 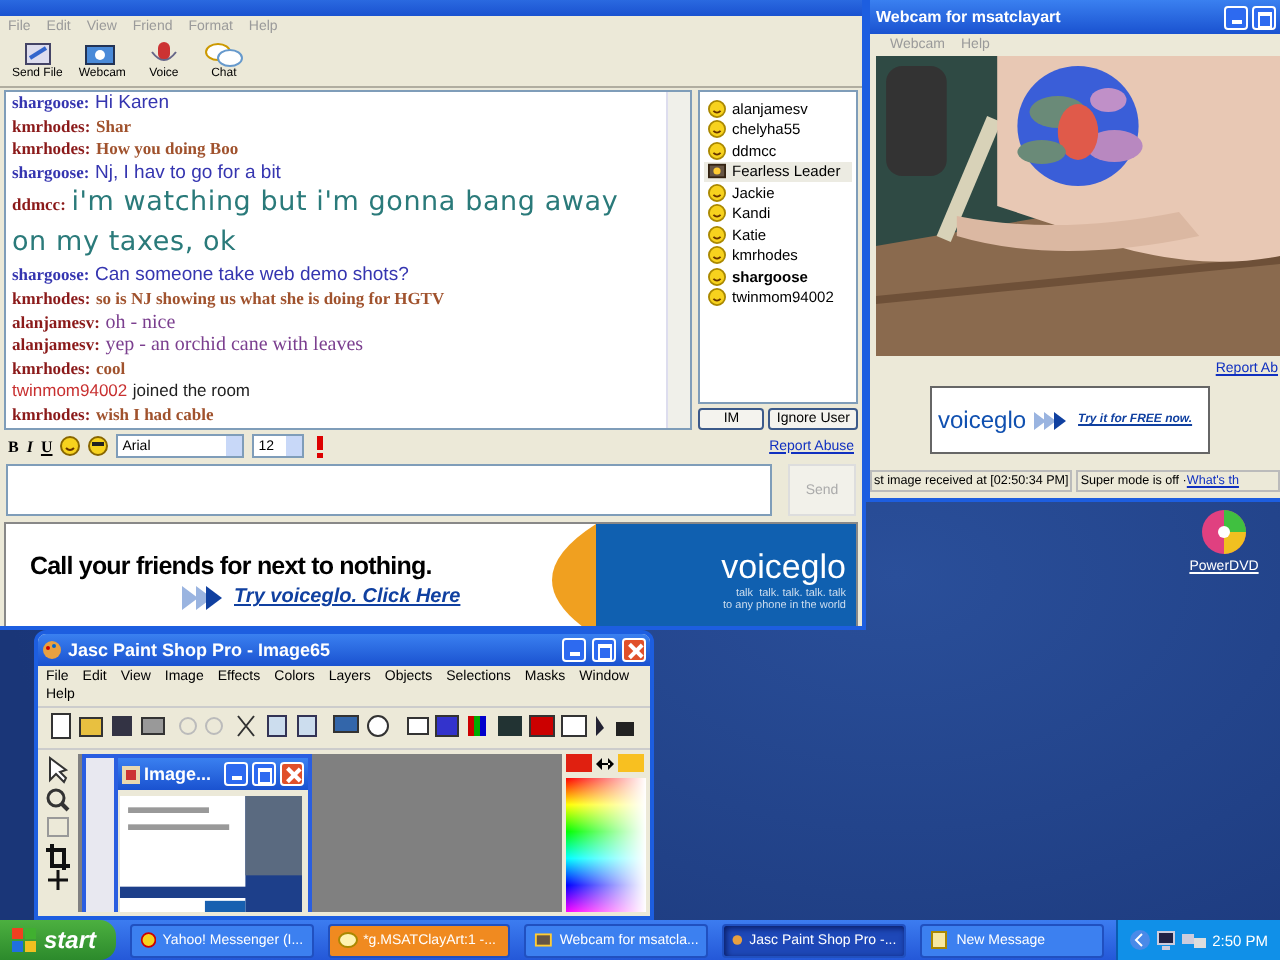 What do you see at coordinates (58, 824) in the screenshot?
I see `tool-palette-drawing` at bounding box center [58, 824].